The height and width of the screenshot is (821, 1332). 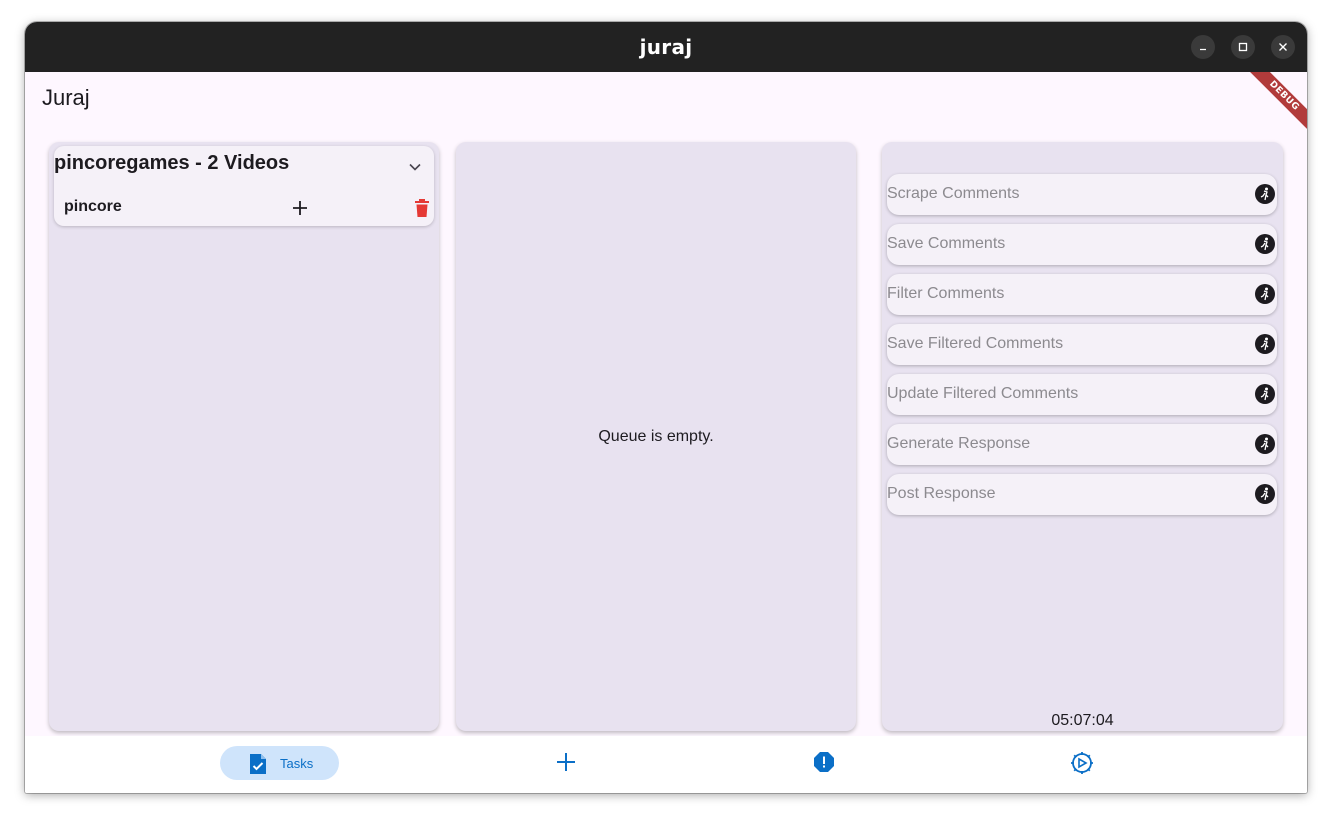 What do you see at coordinates (1082, 194) in the screenshot?
I see `step-scrape-comments: Scrape Comments` at bounding box center [1082, 194].